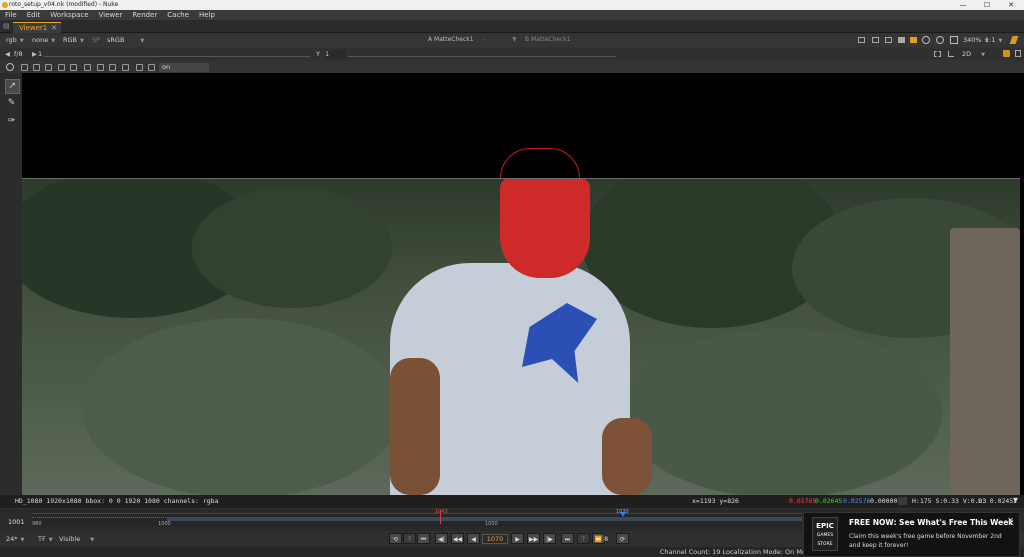 The width and height of the screenshot is (1024, 557). What do you see at coordinates (54, 28) in the screenshot?
I see `tab-close-icon: ✕` at bounding box center [54, 28].